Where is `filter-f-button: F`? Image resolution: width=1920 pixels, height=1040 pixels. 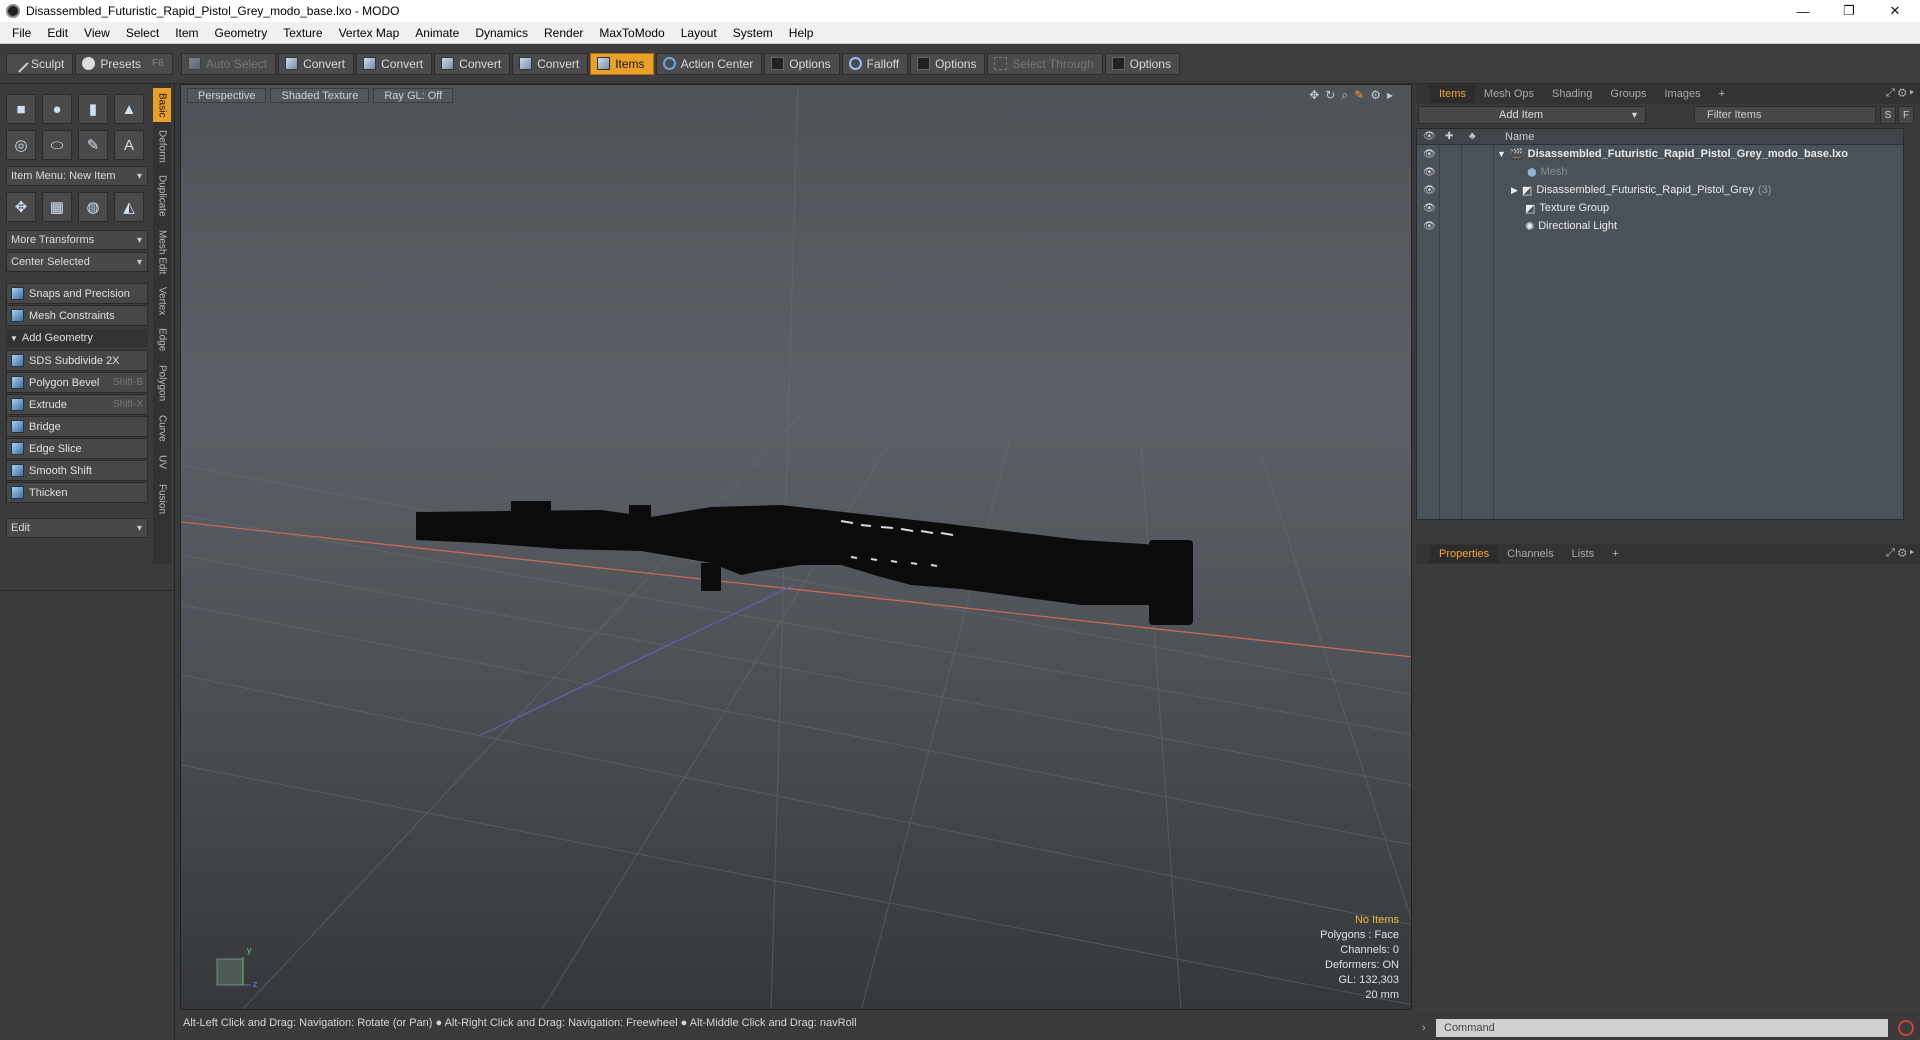
filter-f-button: F is located at coordinates (1906, 115).